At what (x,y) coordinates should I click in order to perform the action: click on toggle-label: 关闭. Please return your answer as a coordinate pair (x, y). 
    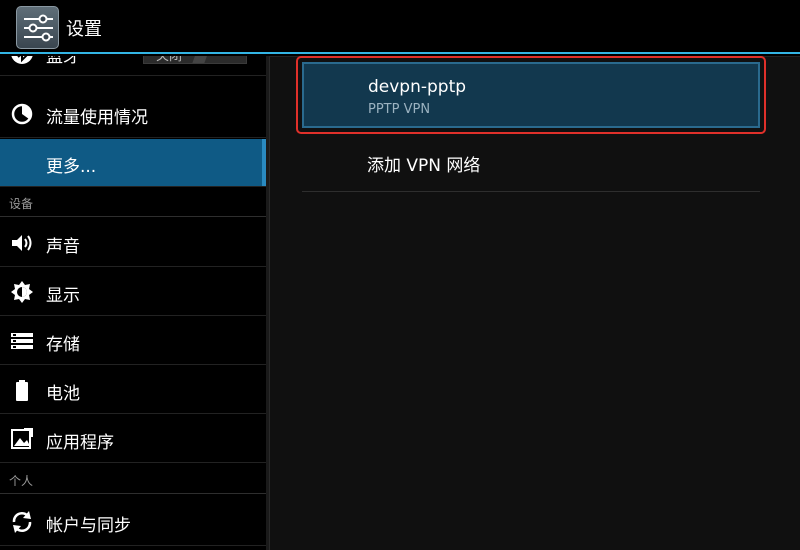
    Looking at the image, I should click on (169, 60).